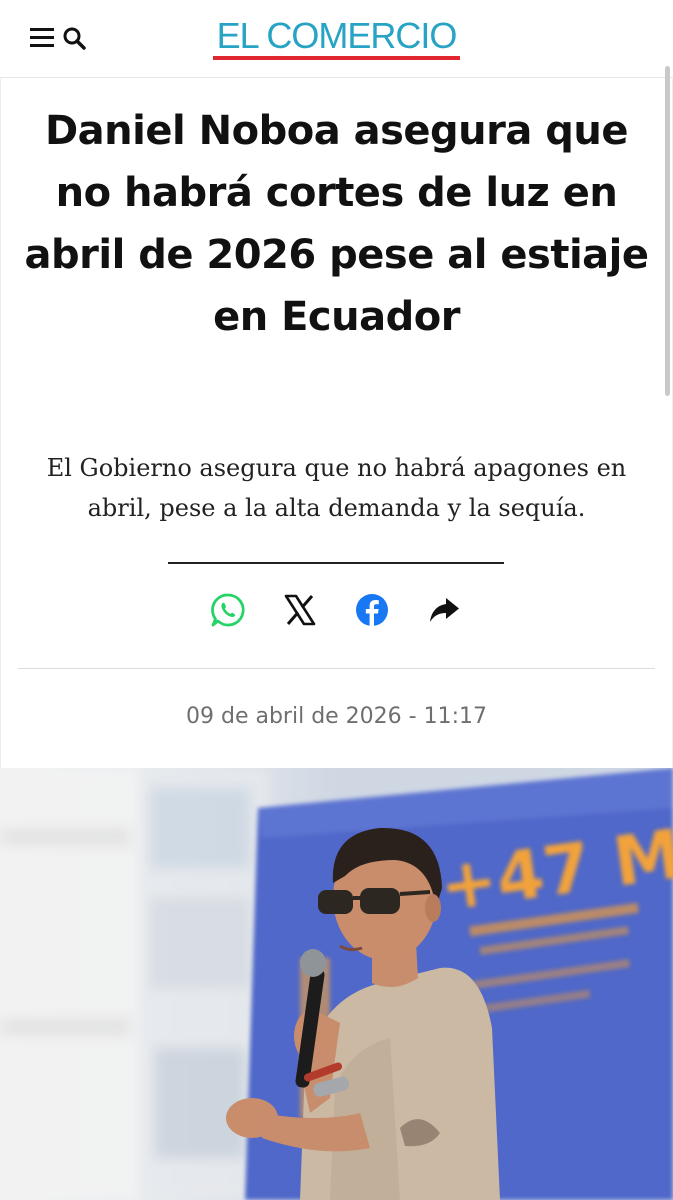 This screenshot has height=1200, width=673. I want to click on x-share-button, so click(300, 610).